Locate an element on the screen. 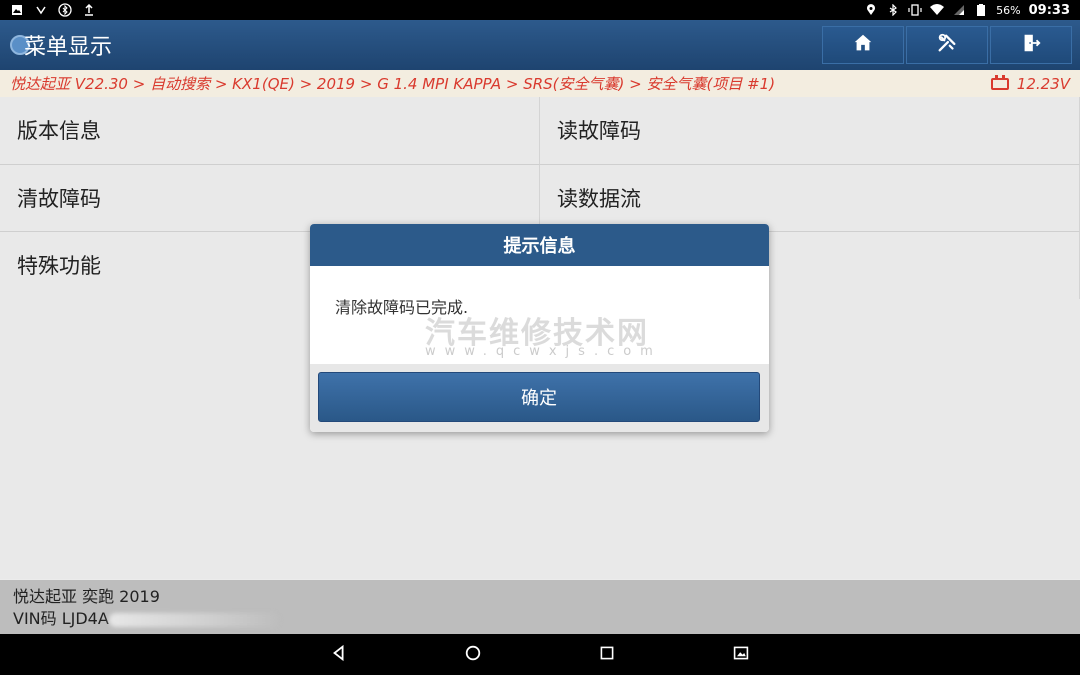  back-button is located at coordinates (339, 655).